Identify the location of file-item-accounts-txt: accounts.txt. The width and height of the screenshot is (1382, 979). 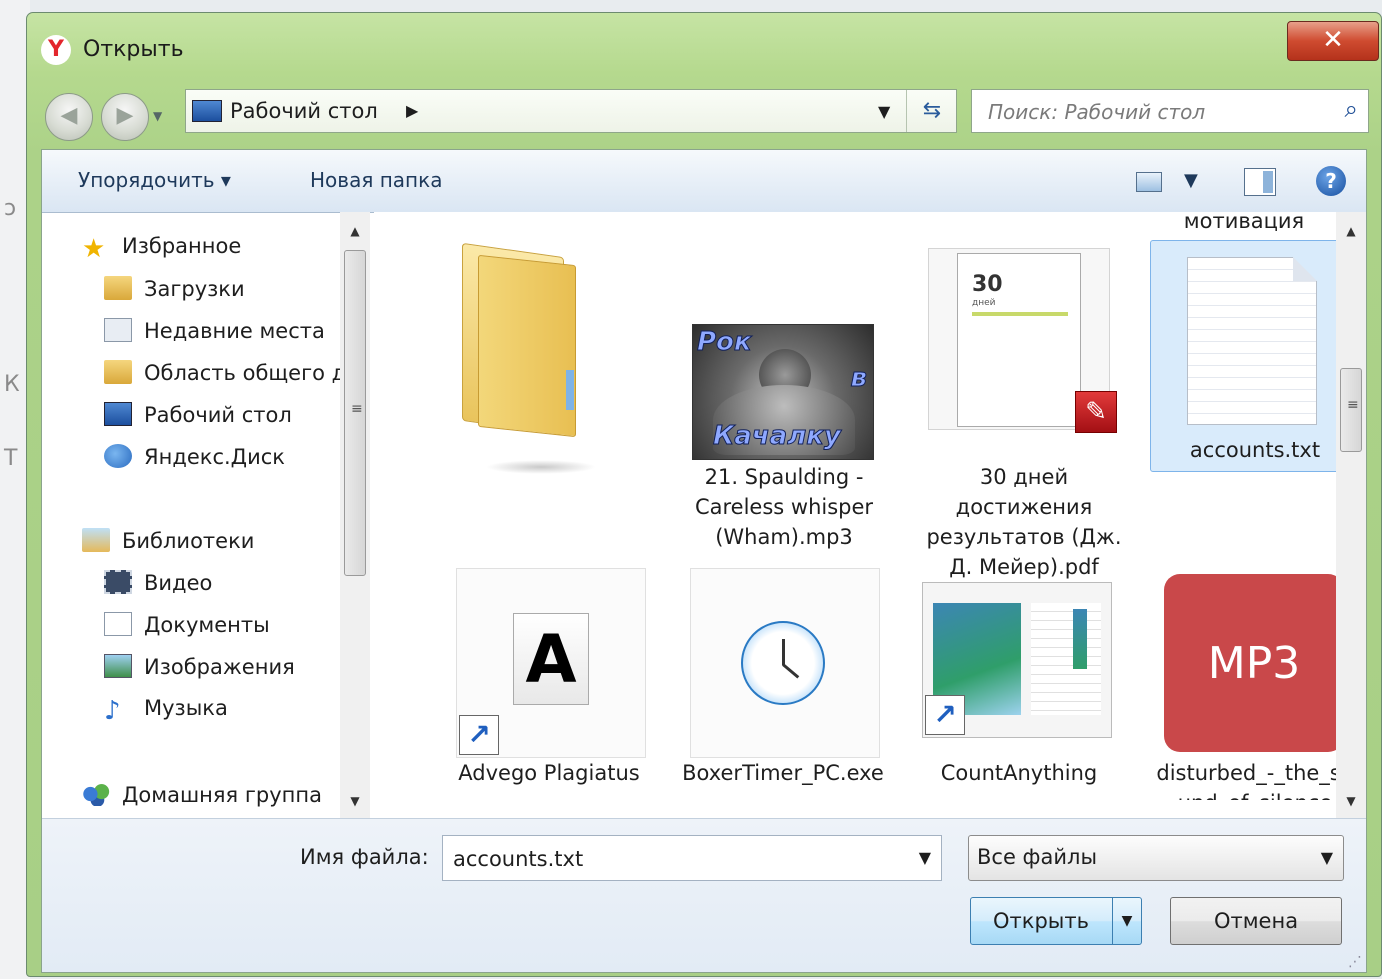
(1243, 356).